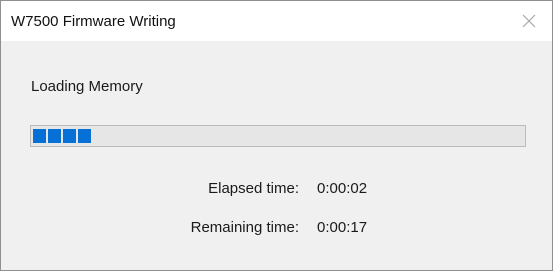 The height and width of the screenshot is (271, 553). I want to click on remaining-time-value: 0:00:17, so click(342, 227).